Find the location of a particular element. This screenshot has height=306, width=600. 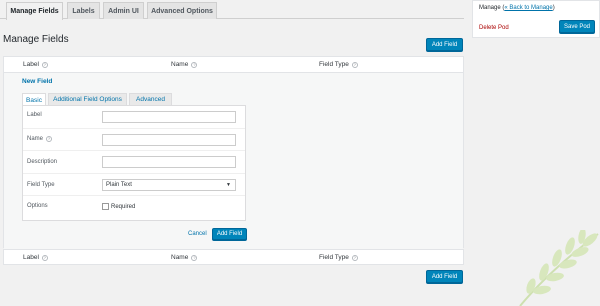

tab-manage-fields: Manage Fields is located at coordinates (34, 11).